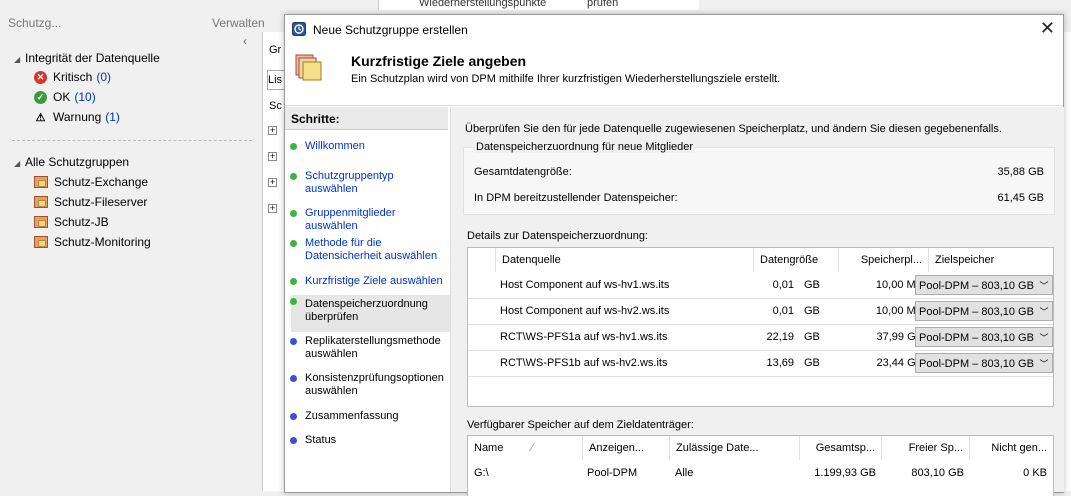 The height and width of the screenshot is (496, 1071). Describe the element at coordinates (1047, 28) in the screenshot. I see `close-icon: ✕` at that location.